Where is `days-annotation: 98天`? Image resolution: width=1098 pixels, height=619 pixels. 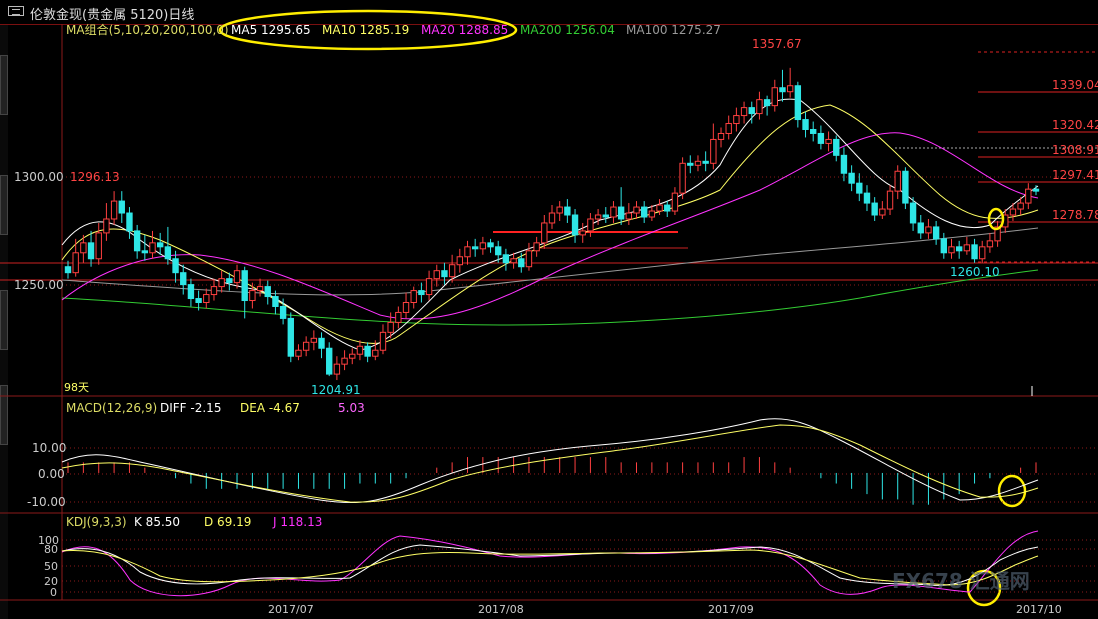 days-annotation: 98天 is located at coordinates (76, 387).